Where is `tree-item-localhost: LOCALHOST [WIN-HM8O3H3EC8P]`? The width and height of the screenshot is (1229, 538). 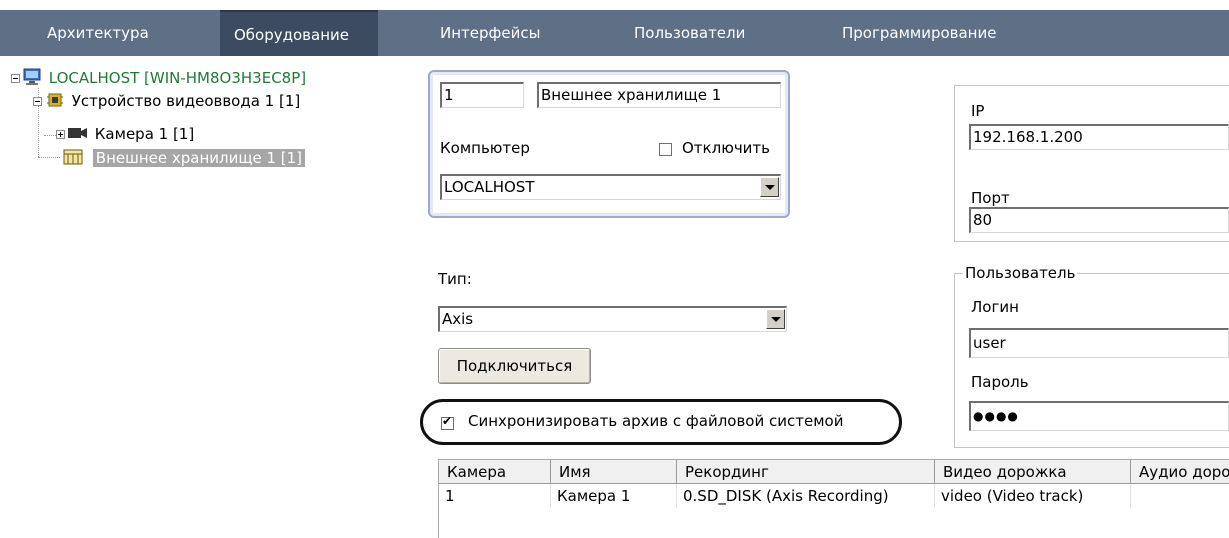
tree-item-localhost: LOCALHOST [WIN-HM8O3H3EC8P] is located at coordinates (164, 78).